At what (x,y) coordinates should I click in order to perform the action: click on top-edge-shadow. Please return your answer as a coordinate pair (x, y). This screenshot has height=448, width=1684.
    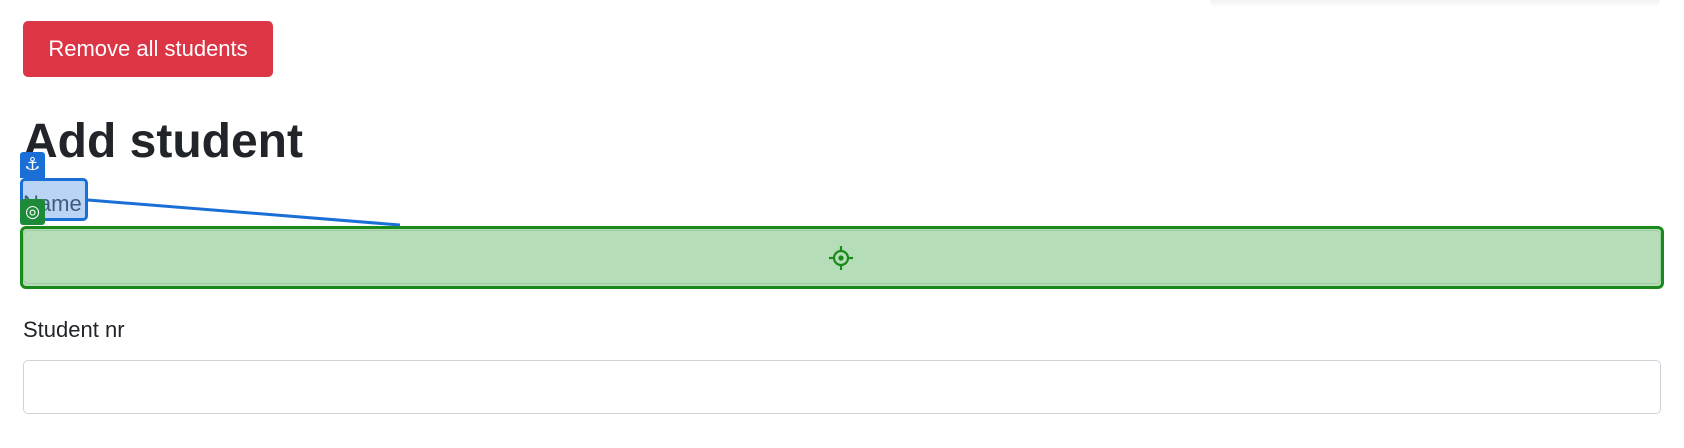
    Looking at the image, I should click on (1435, 4).